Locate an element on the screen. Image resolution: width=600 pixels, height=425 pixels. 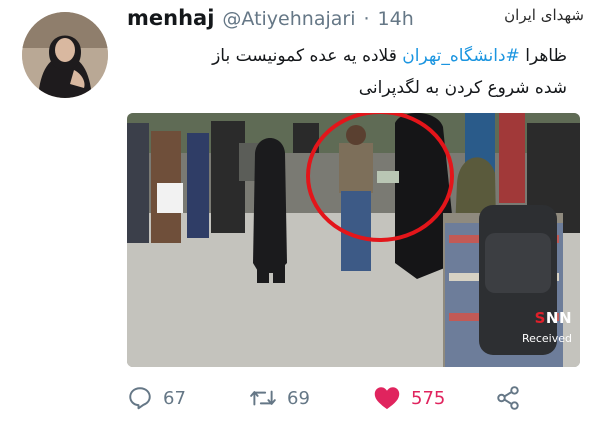
retweet-icon is located at coordinates (263, 398).